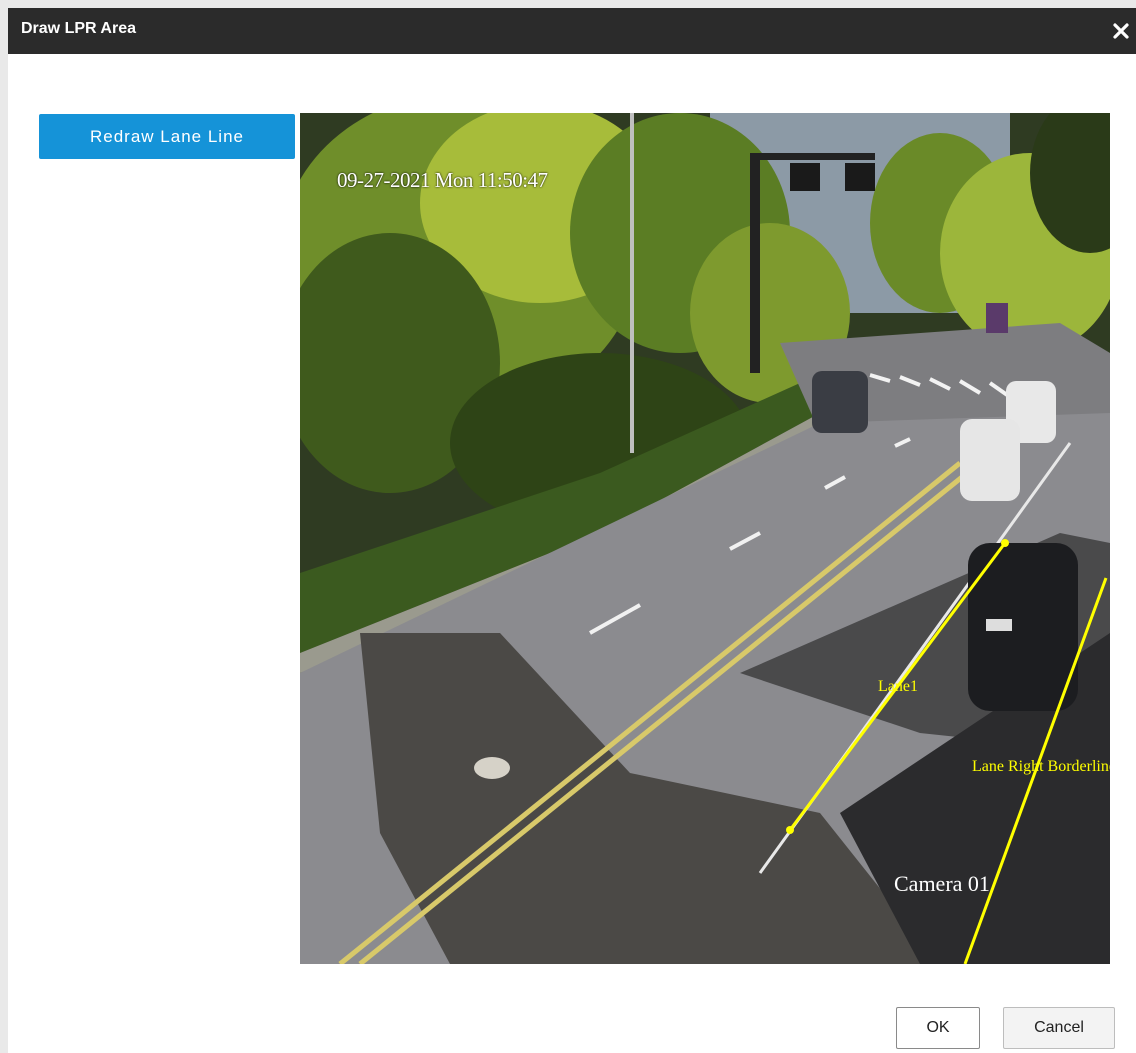 Image resolution: width=1136 pixels, height=1053 pixels. Describe the element at coordinates (1041, 766) in the screenshot. I see `lane-right-borderline-label: Lane Right Borderline` at that location.